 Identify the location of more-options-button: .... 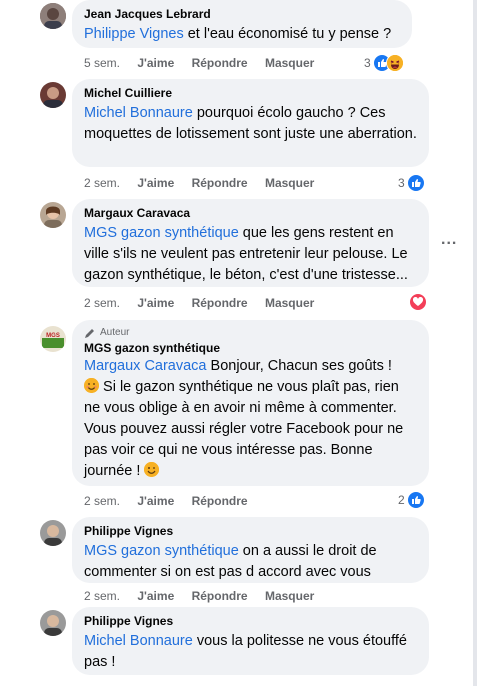
(449, 240).